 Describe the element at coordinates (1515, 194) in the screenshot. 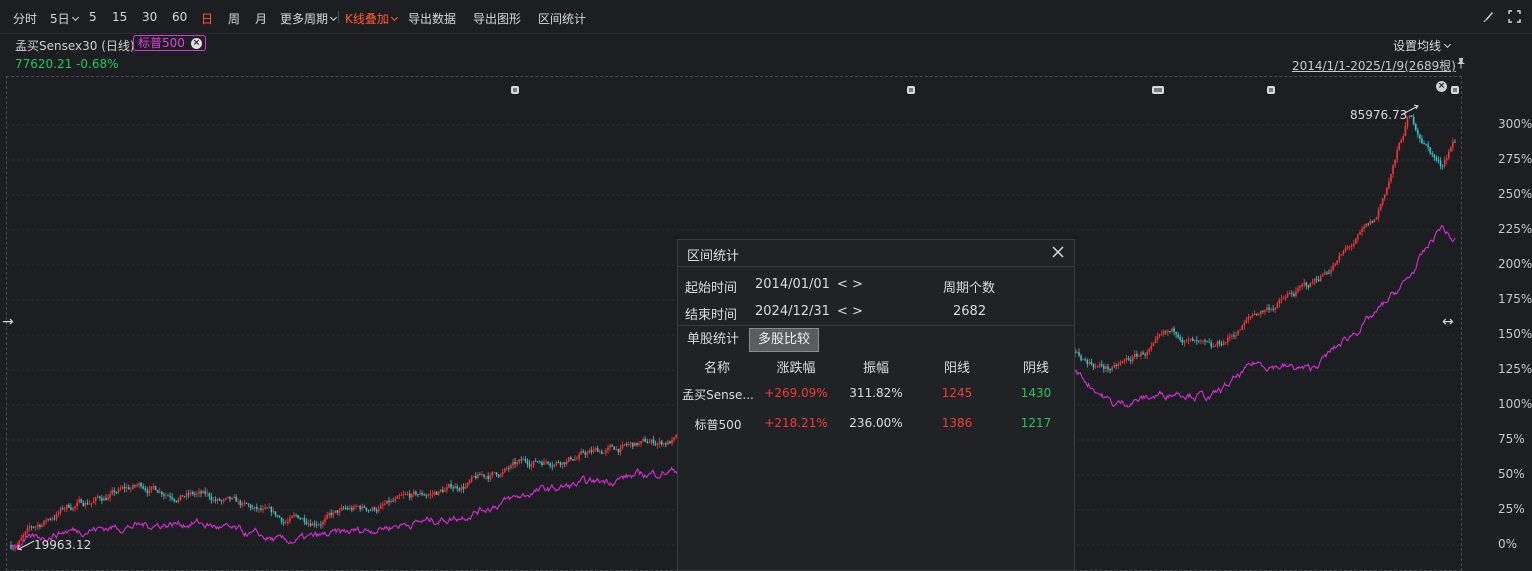

I see `y-tick-label: 250%` at that location.